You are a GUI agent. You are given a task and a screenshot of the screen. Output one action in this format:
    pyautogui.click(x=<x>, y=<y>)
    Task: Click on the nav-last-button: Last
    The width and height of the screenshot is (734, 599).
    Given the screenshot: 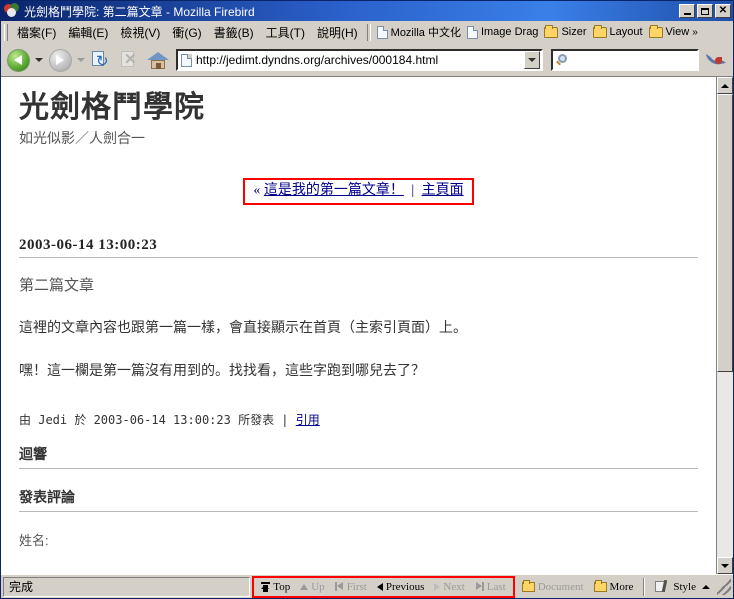 What is the action you would take?
    pyautogui.click(x=490, y=587)
    